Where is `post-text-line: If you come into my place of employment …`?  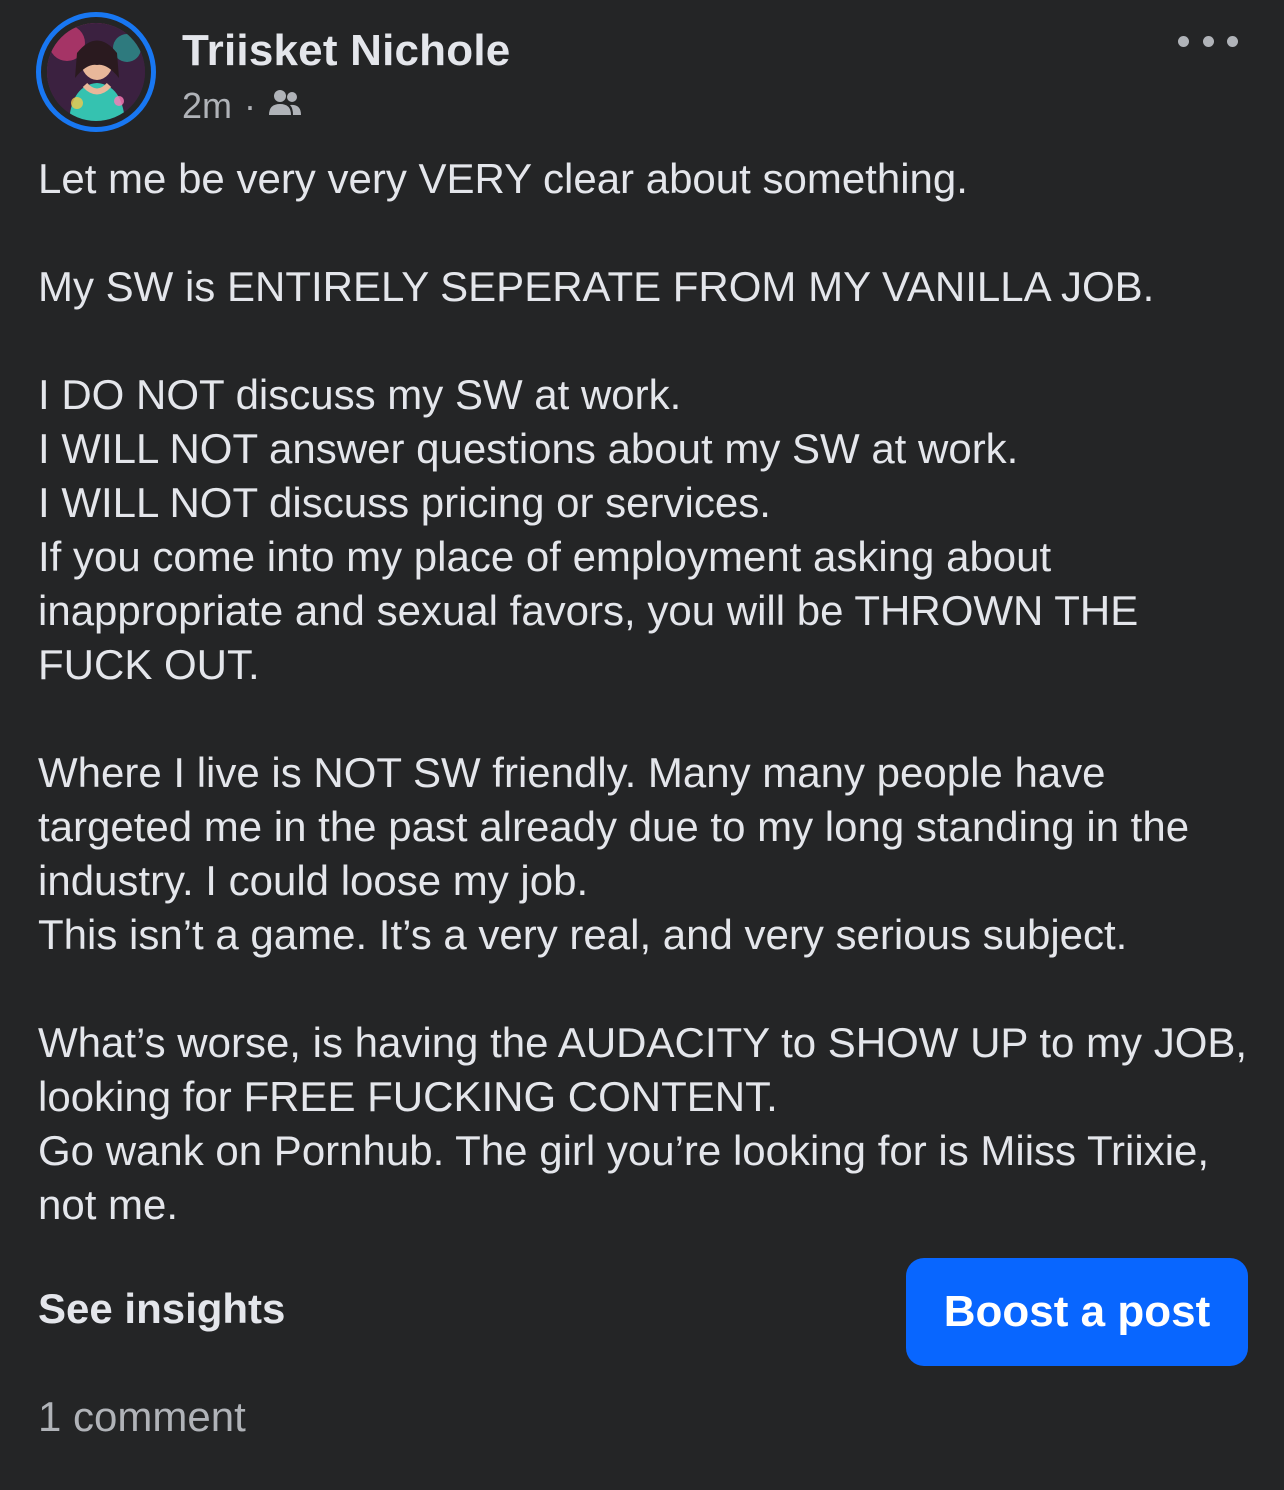
post-text-line: If you come into my place of employment … is located at coordinates (588, 610).